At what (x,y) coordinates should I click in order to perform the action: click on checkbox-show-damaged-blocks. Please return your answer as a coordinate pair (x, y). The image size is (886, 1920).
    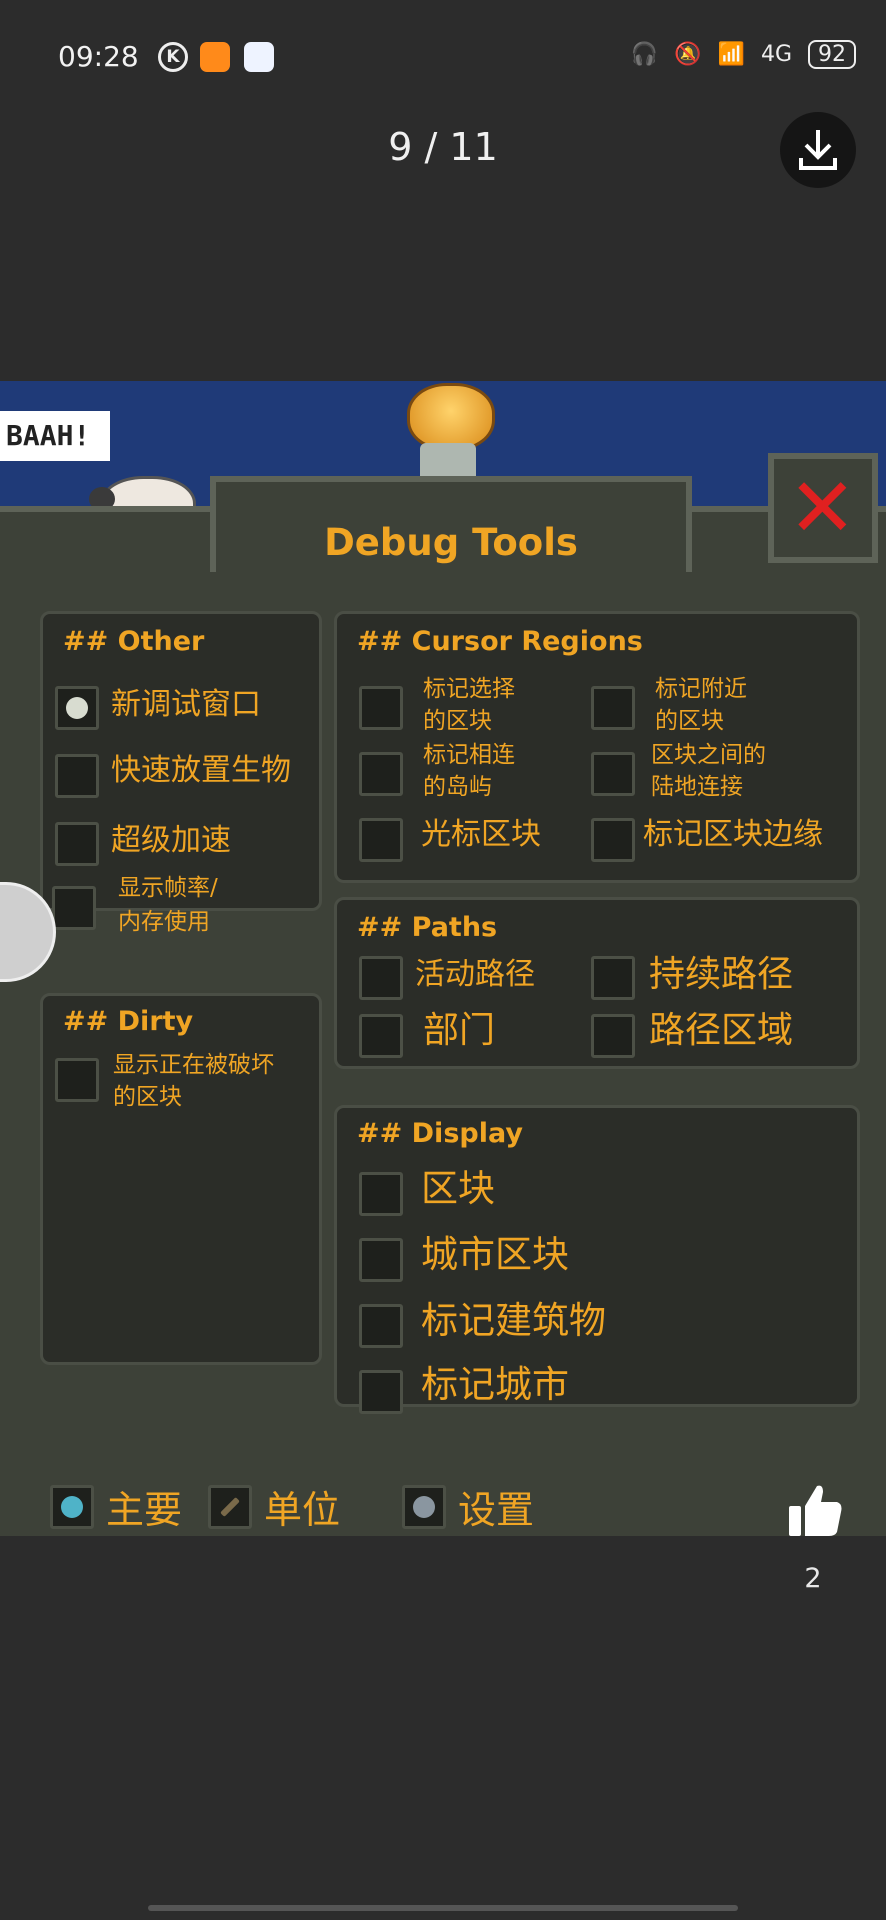
    Looking at the image, I should click on (77, 1080).